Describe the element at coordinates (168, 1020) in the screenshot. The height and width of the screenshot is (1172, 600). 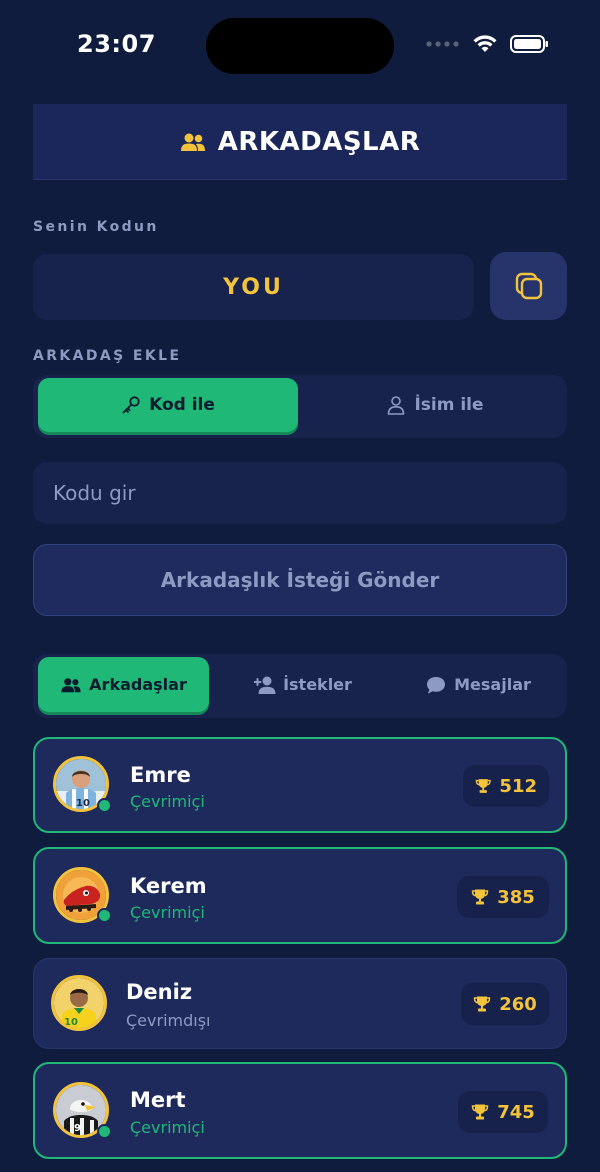
I see `friend-status: Çevrimdışı` at that location.